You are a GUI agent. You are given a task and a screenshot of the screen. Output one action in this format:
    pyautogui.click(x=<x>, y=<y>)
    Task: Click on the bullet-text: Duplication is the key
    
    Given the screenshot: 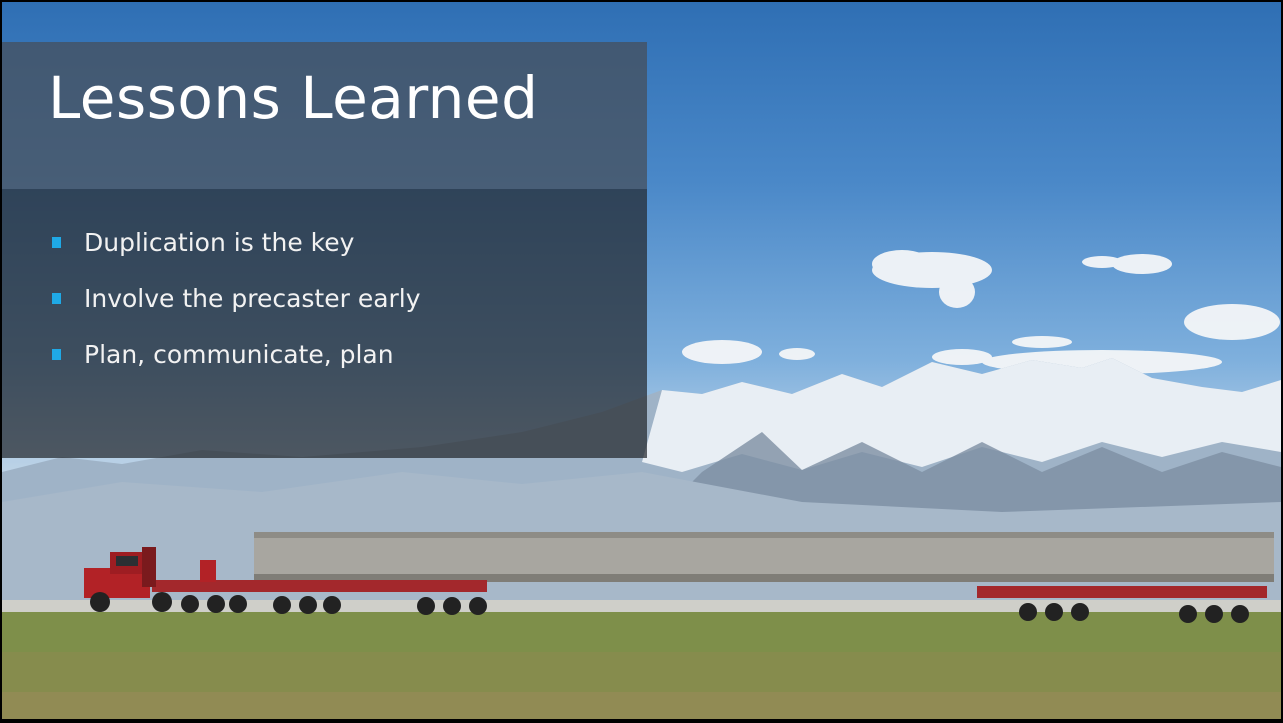 What is the action you would take?
    pyautogui.click(x=219, y=242)
    